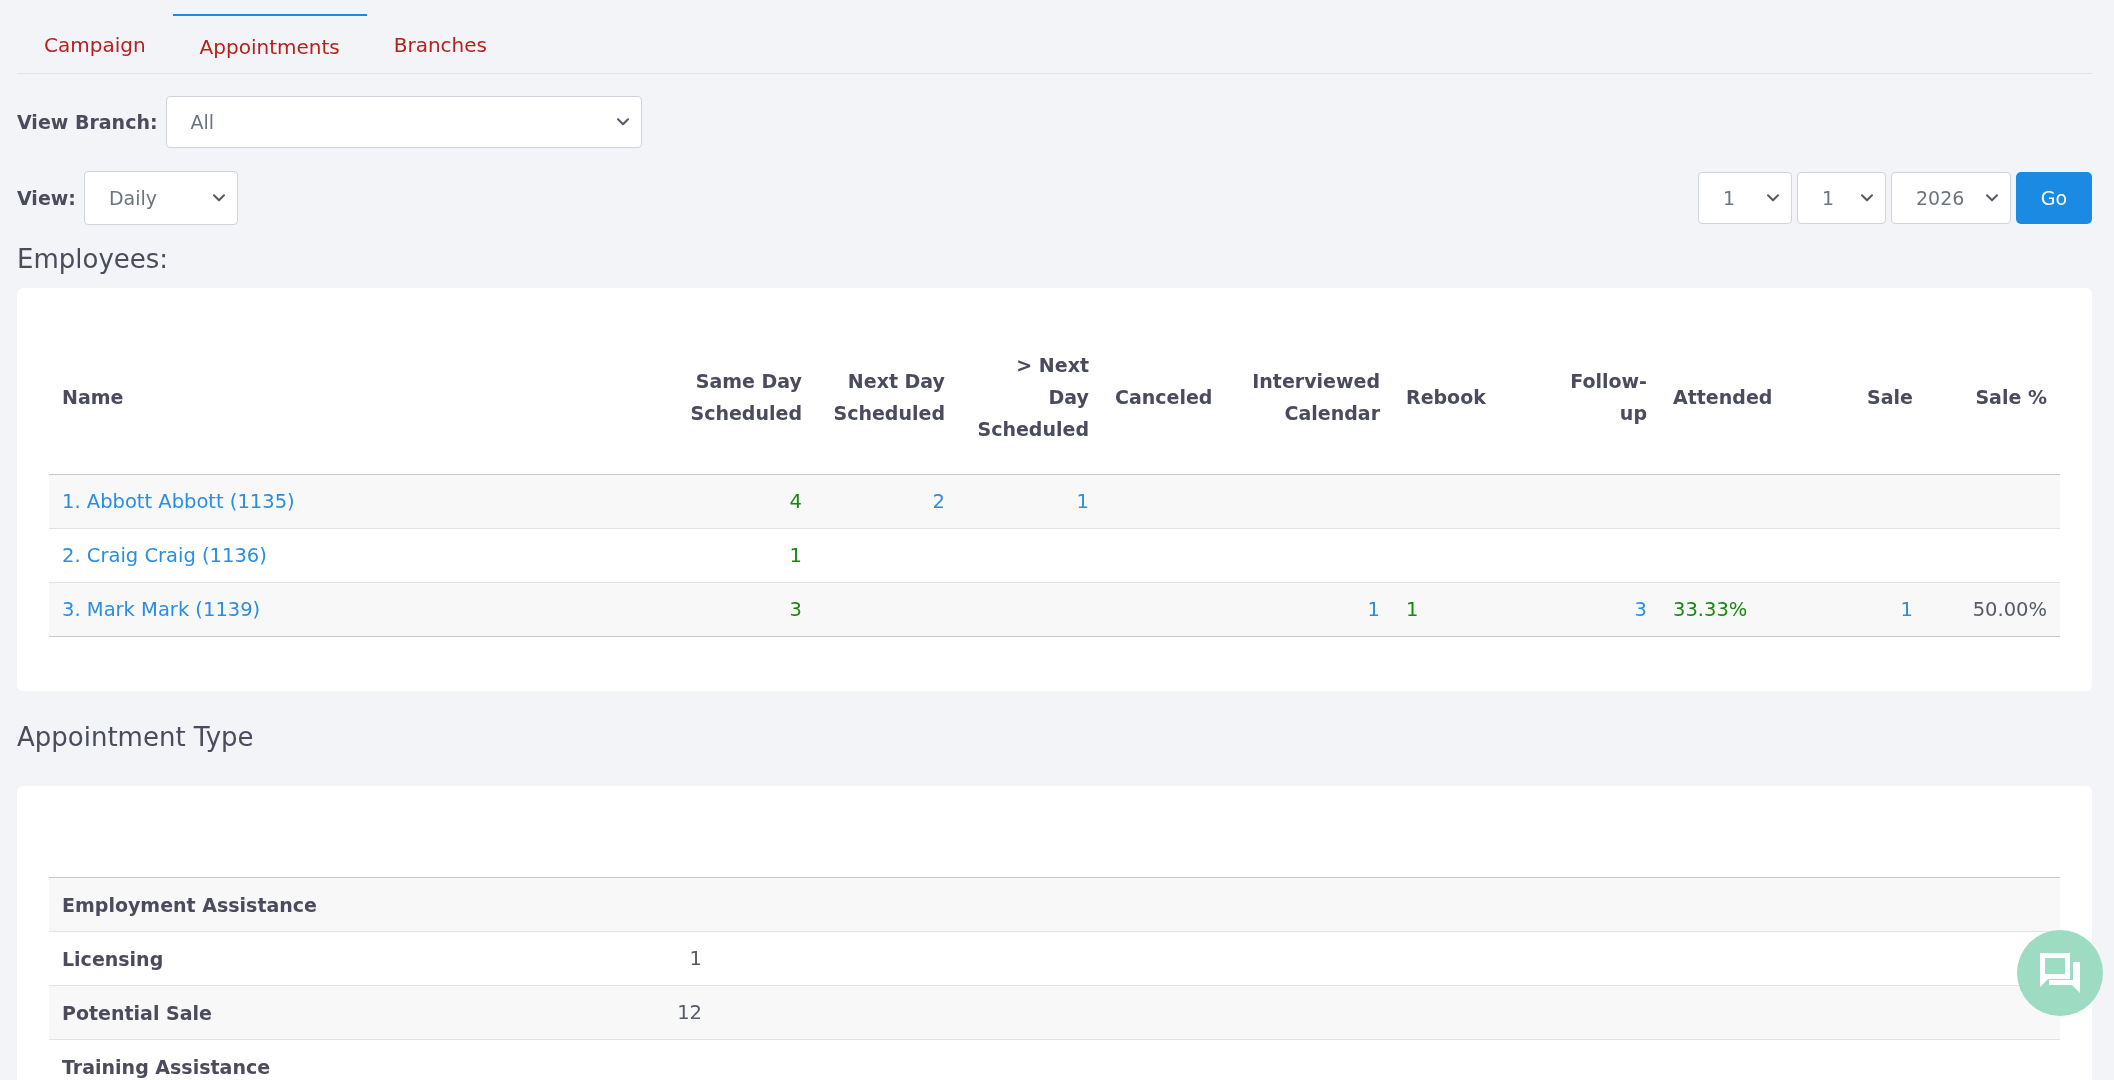  Describe the element at coordinates (1315, 397) in the screenshot. I see `column-header: Interviewed Calendar` at that location.